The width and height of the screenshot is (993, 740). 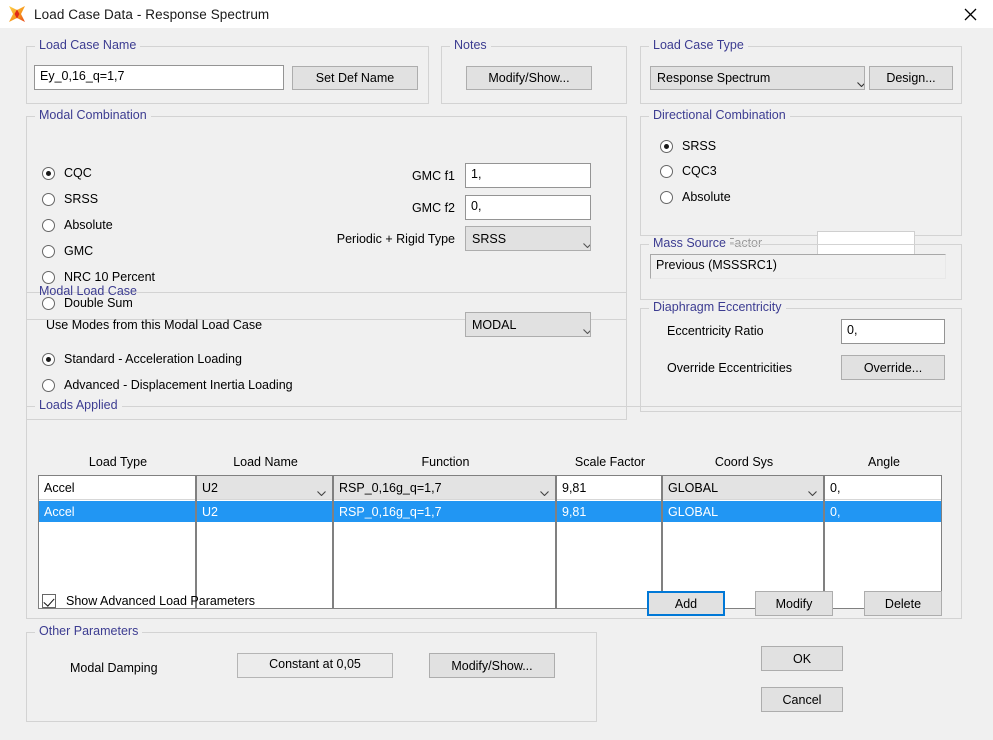 What do you see at coordinates (686, 603) in the screenshot?
I see `add-button: Add` at bounding box center [686, 603].